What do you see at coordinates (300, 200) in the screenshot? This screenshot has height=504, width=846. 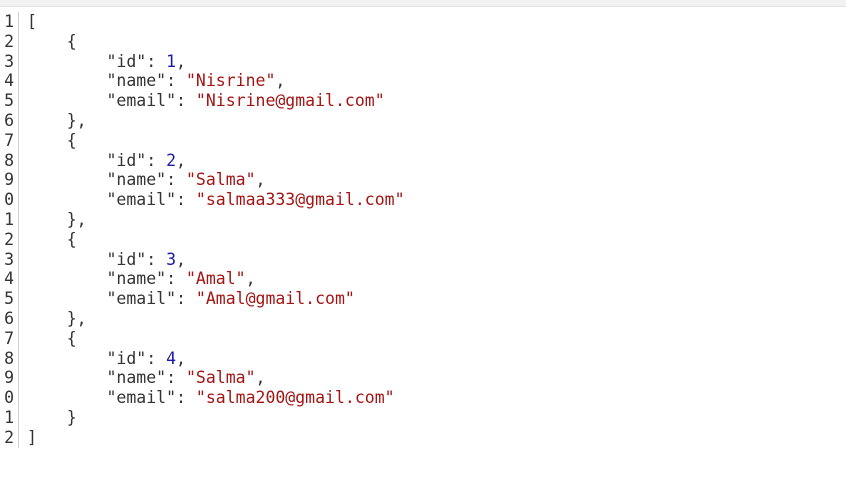 I see `json-string-value: "salmaa333@gmail.com"` at bounding box center [300, 200].